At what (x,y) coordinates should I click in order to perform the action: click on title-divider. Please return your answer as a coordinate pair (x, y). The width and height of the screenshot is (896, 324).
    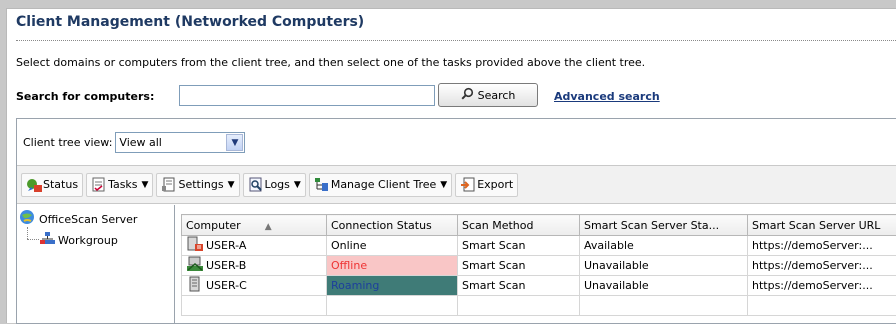
    Looking at the image, I should click on (456, 40).